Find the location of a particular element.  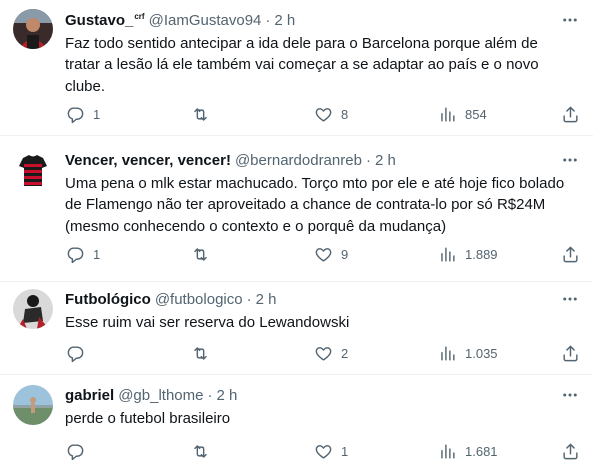

views-count: 1.035 is located at coordinates (481, 353).